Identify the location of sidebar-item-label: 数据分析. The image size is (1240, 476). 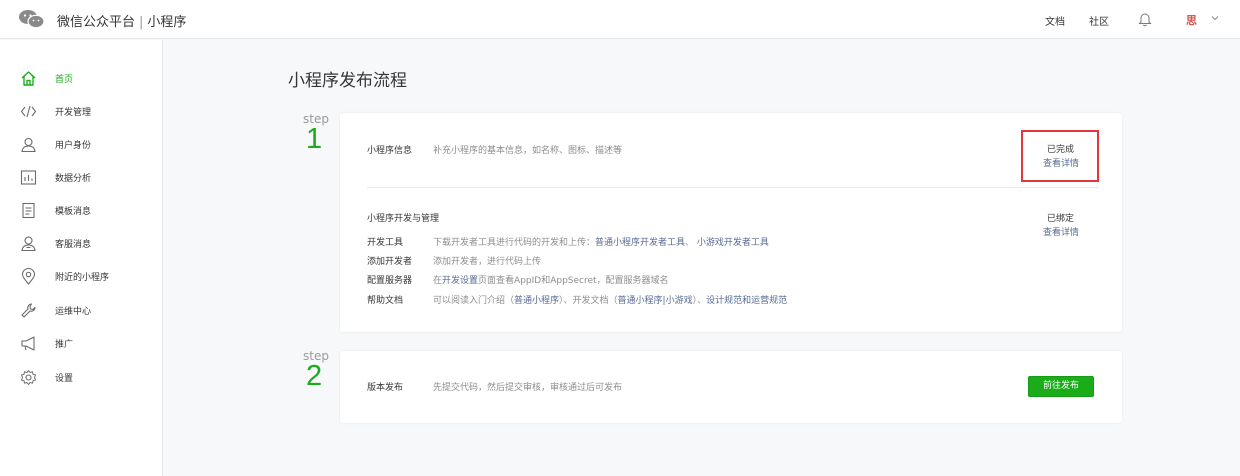
(73, 179).